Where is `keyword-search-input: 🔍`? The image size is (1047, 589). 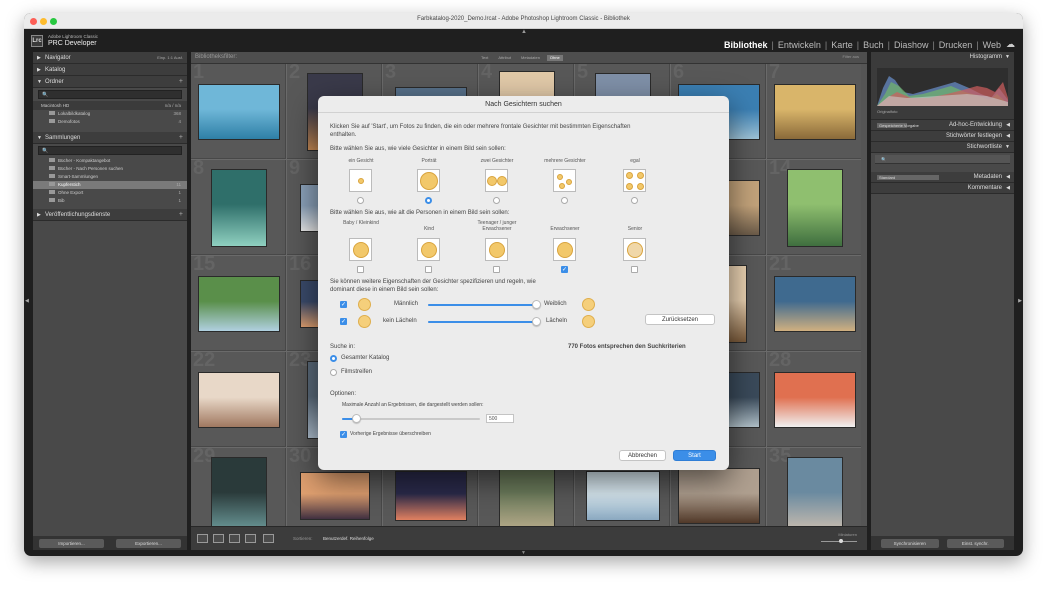 keyword-search-input: 🔍 is located at coordinates (942, 159).